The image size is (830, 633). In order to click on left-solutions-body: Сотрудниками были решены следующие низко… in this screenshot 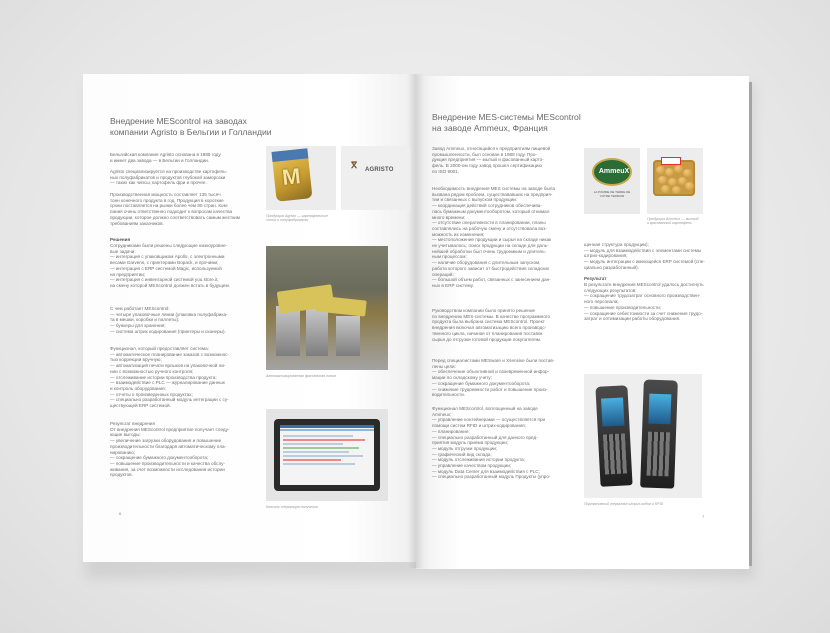, I will do `click(170, 265)`.